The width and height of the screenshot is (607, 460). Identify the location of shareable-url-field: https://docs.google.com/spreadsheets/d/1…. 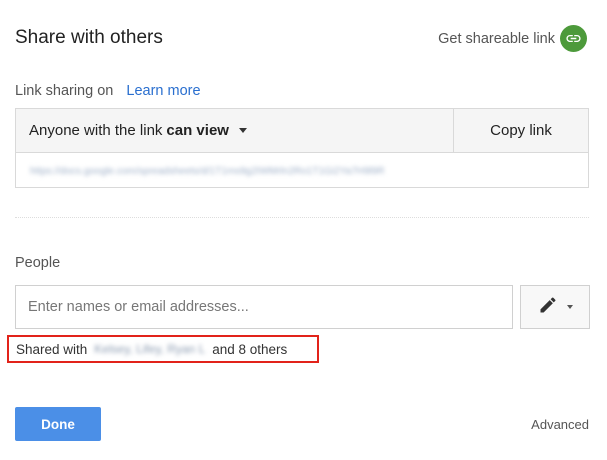
(302, 171).